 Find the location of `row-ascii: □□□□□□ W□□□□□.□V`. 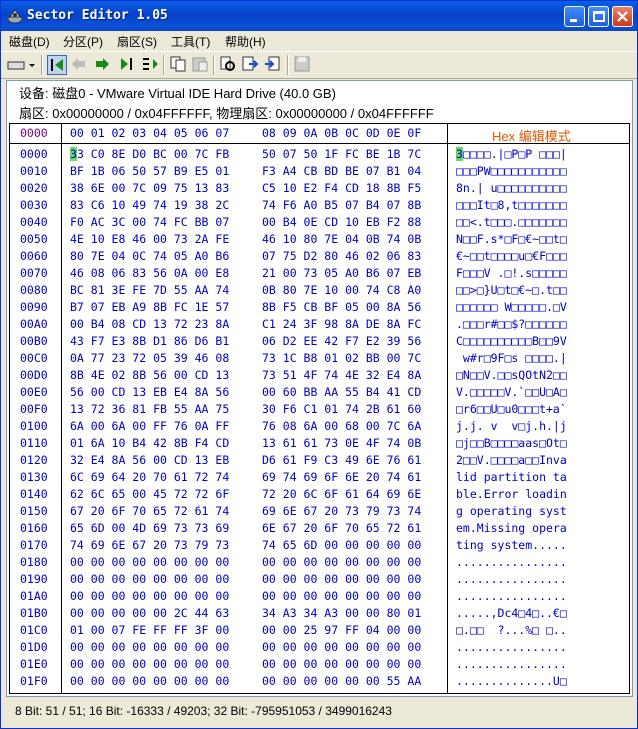

row-ascii: □□□□□□ W□□□□□.□V is located at coordinates (511, 307).